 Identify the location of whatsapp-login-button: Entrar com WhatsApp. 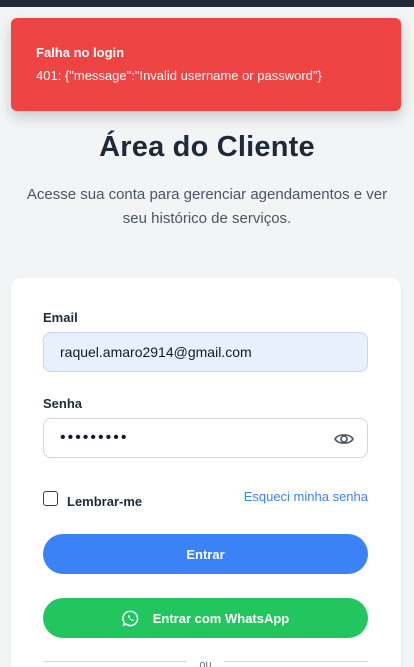
(205, 618).